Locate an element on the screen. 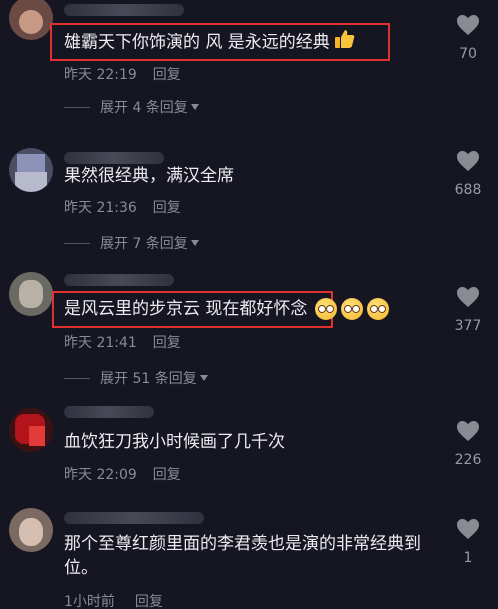 This screenshot has width=498, height=609. comment-meta: 昨天 22:19 回复 is located at coordinates (122, 74).